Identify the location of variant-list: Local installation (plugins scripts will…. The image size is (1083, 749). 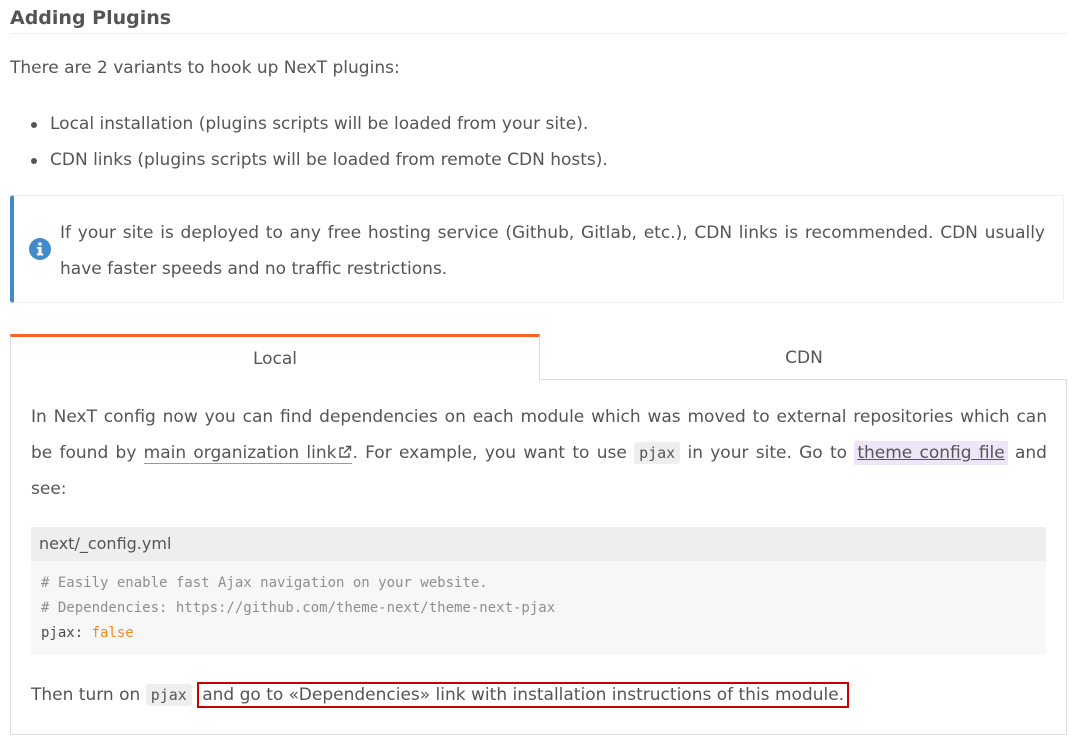
(319, 148).